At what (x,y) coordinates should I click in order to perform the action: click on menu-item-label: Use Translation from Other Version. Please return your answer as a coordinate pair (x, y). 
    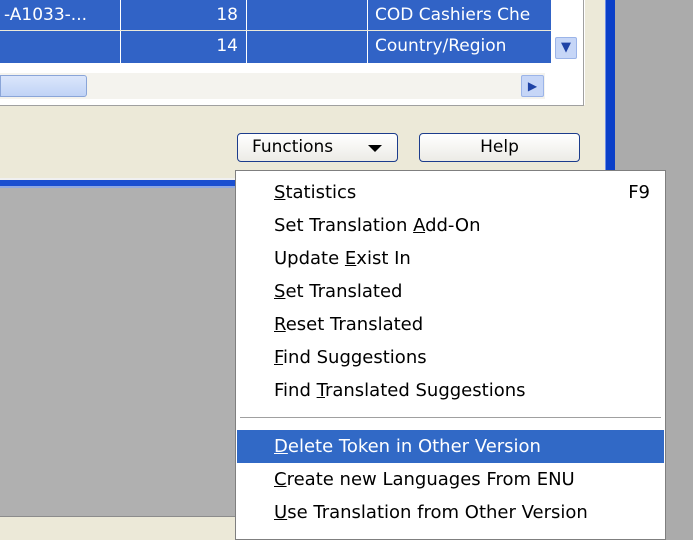
    Looking at the image, I should click on (431, 512).